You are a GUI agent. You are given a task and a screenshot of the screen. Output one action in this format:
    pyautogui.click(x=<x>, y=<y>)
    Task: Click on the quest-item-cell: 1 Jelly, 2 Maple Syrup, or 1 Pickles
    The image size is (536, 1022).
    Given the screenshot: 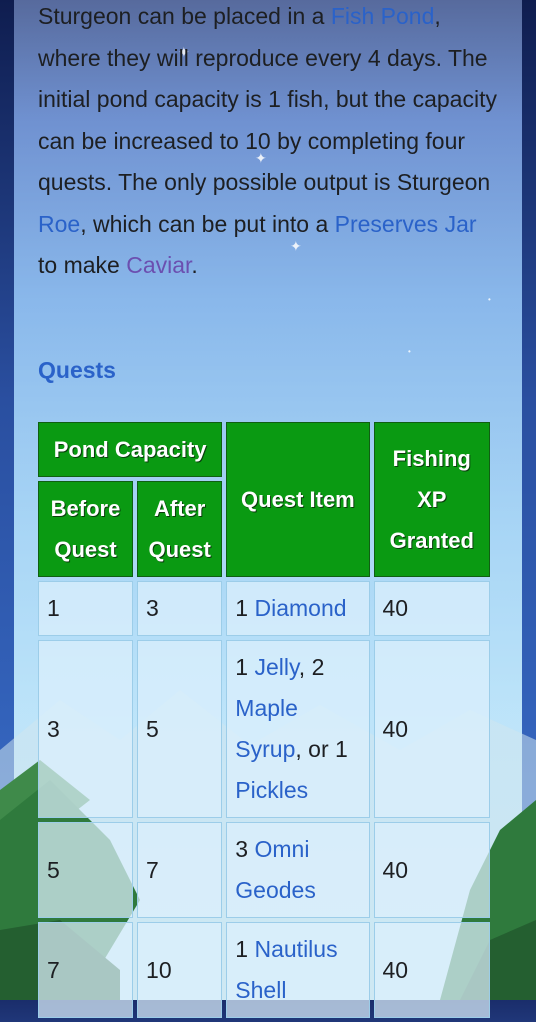 What is the action you would take?
    pyautogui.click(x=298, y=729)
    